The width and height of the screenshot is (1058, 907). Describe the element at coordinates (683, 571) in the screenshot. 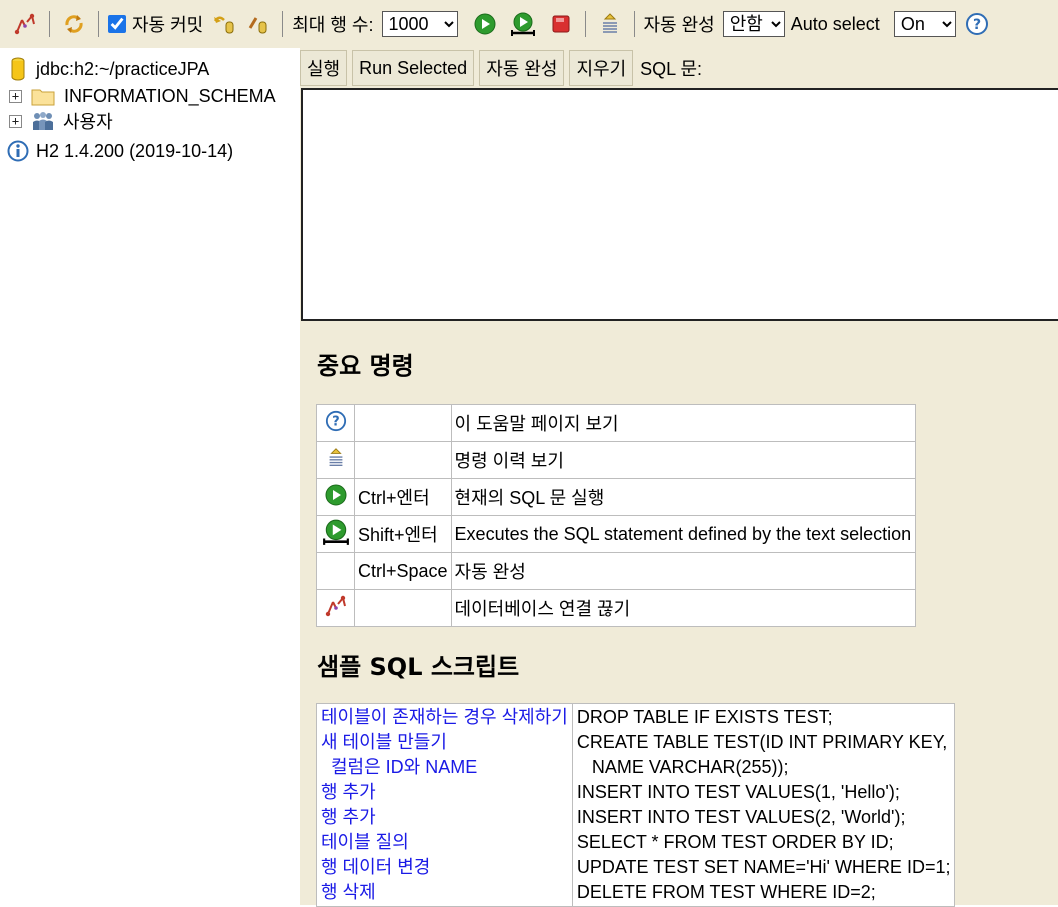

I see `help-desc: 자동 완성` at that location.